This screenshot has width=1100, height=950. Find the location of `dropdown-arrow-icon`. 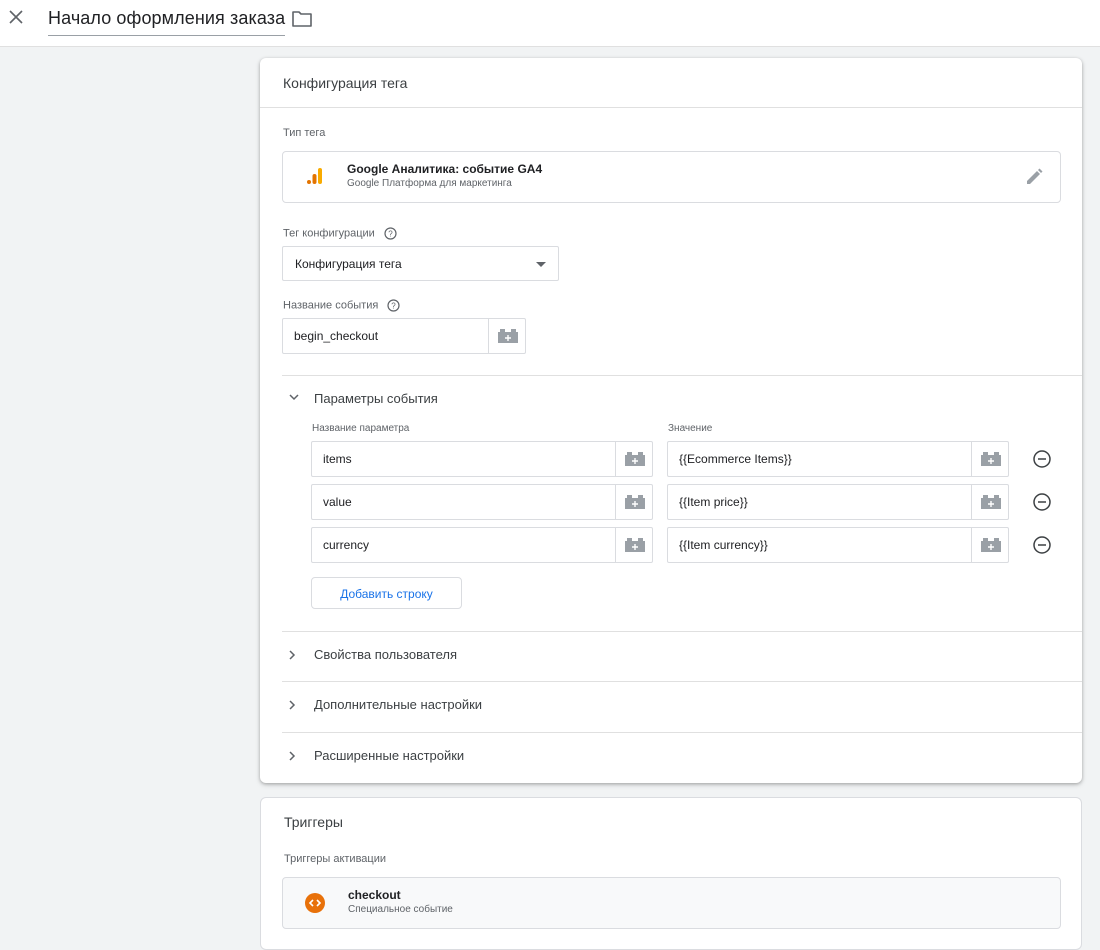

dropdown-arrow-icon is located at coordinates (541, 264).